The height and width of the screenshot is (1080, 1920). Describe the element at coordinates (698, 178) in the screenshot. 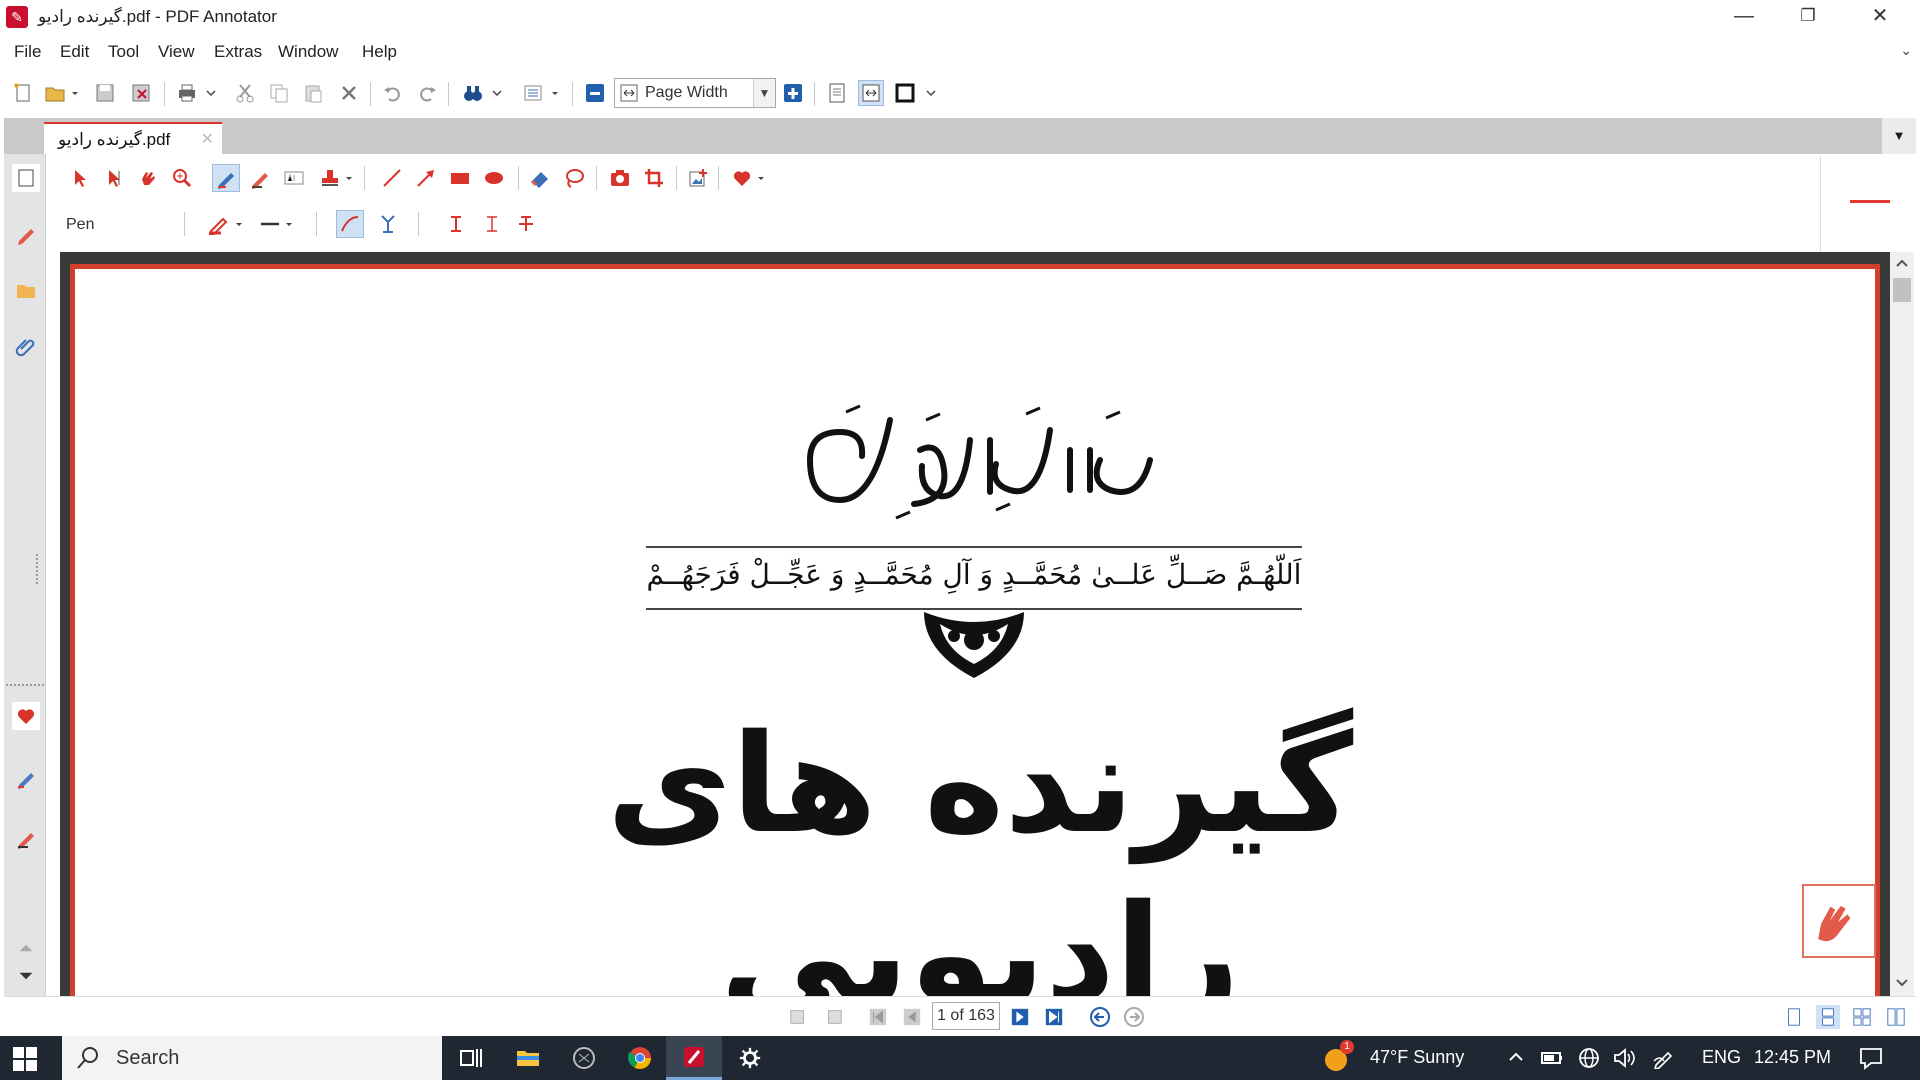

I see `insert-image-icon` at that location.